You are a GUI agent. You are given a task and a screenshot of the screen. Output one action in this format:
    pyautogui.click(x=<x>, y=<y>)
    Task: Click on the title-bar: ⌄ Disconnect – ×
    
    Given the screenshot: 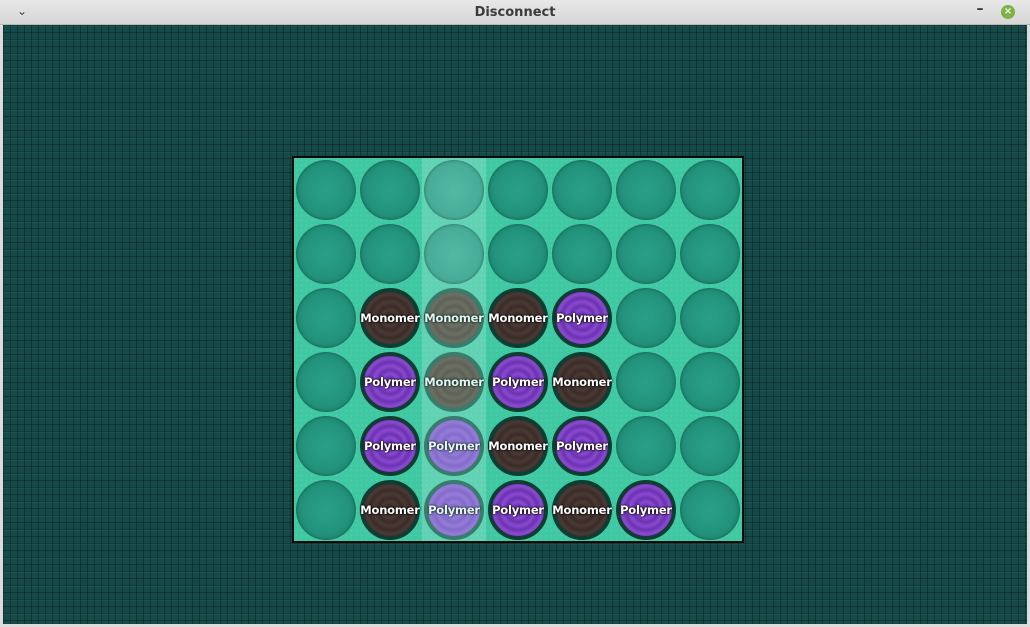 What is the action you would take?
    pyautogui.click(x=515, y=12)
    